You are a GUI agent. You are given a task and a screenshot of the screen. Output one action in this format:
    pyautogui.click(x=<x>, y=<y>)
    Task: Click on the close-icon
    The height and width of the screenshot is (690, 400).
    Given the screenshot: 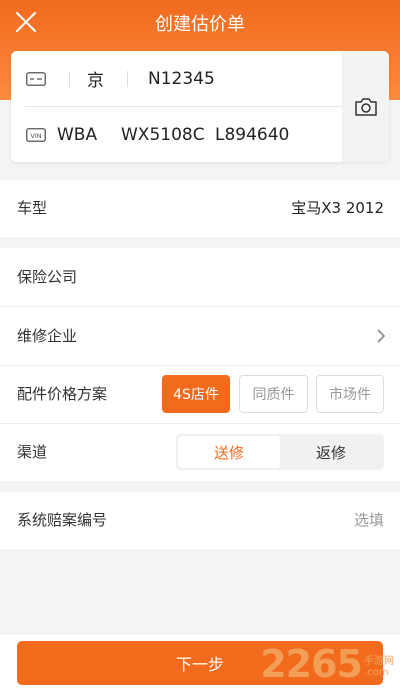 What is the action you would take?
    pyautogui.click(x=26, y=22)
    